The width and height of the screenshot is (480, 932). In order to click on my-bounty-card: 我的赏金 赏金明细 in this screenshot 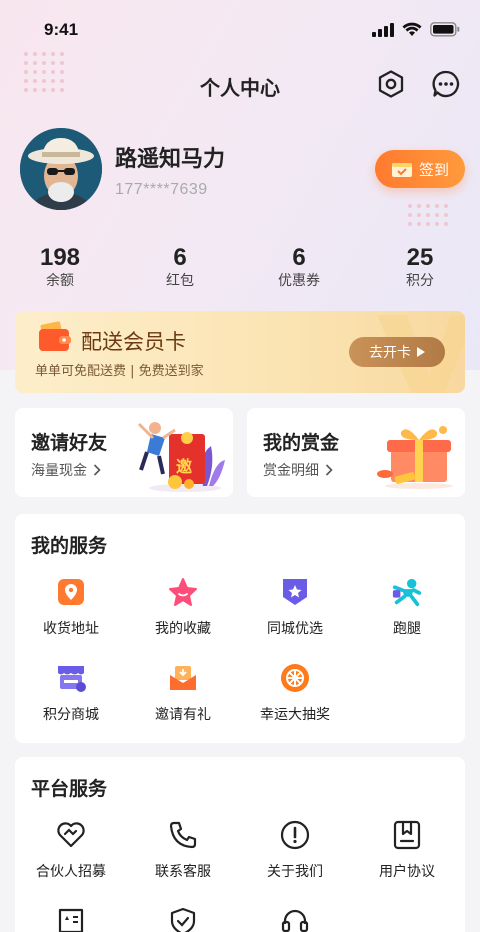, I will do `click(356, 452)`.